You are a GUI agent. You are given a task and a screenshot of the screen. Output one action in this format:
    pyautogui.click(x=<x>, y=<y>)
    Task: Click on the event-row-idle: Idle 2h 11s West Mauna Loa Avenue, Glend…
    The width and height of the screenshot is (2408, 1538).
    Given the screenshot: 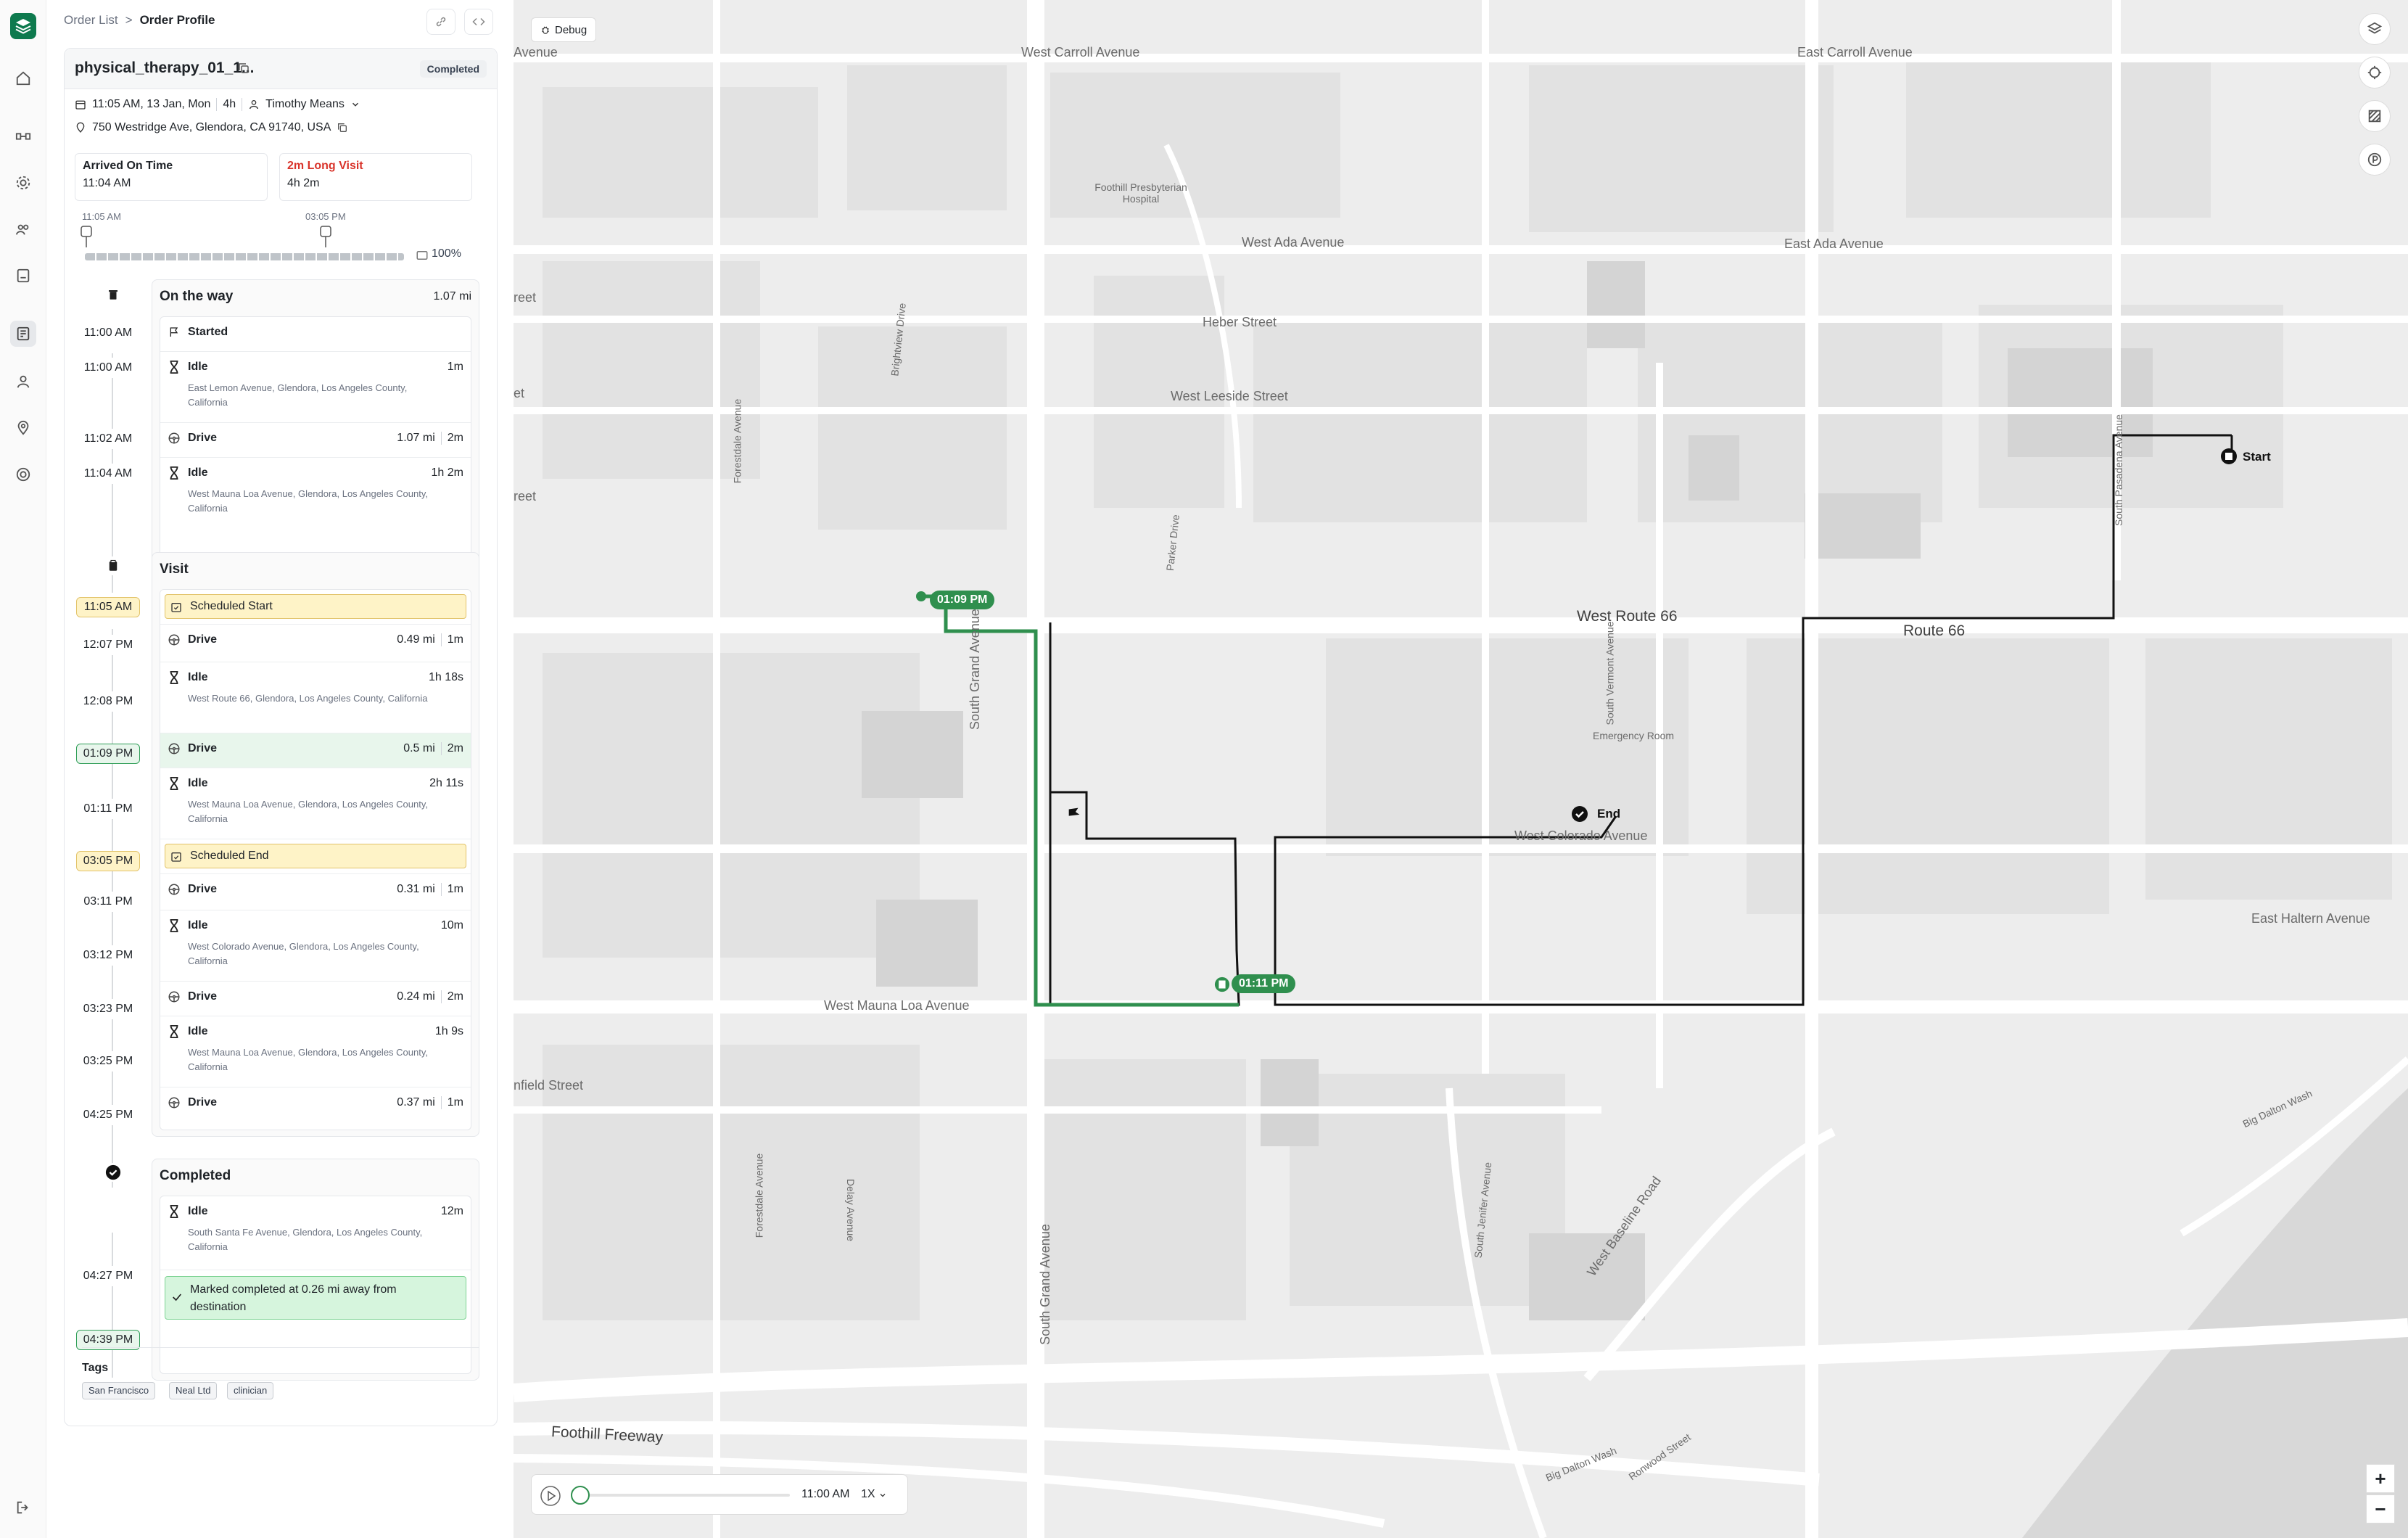 What is the action you would take?
    pyautogui.click(x=315, y=803)
    